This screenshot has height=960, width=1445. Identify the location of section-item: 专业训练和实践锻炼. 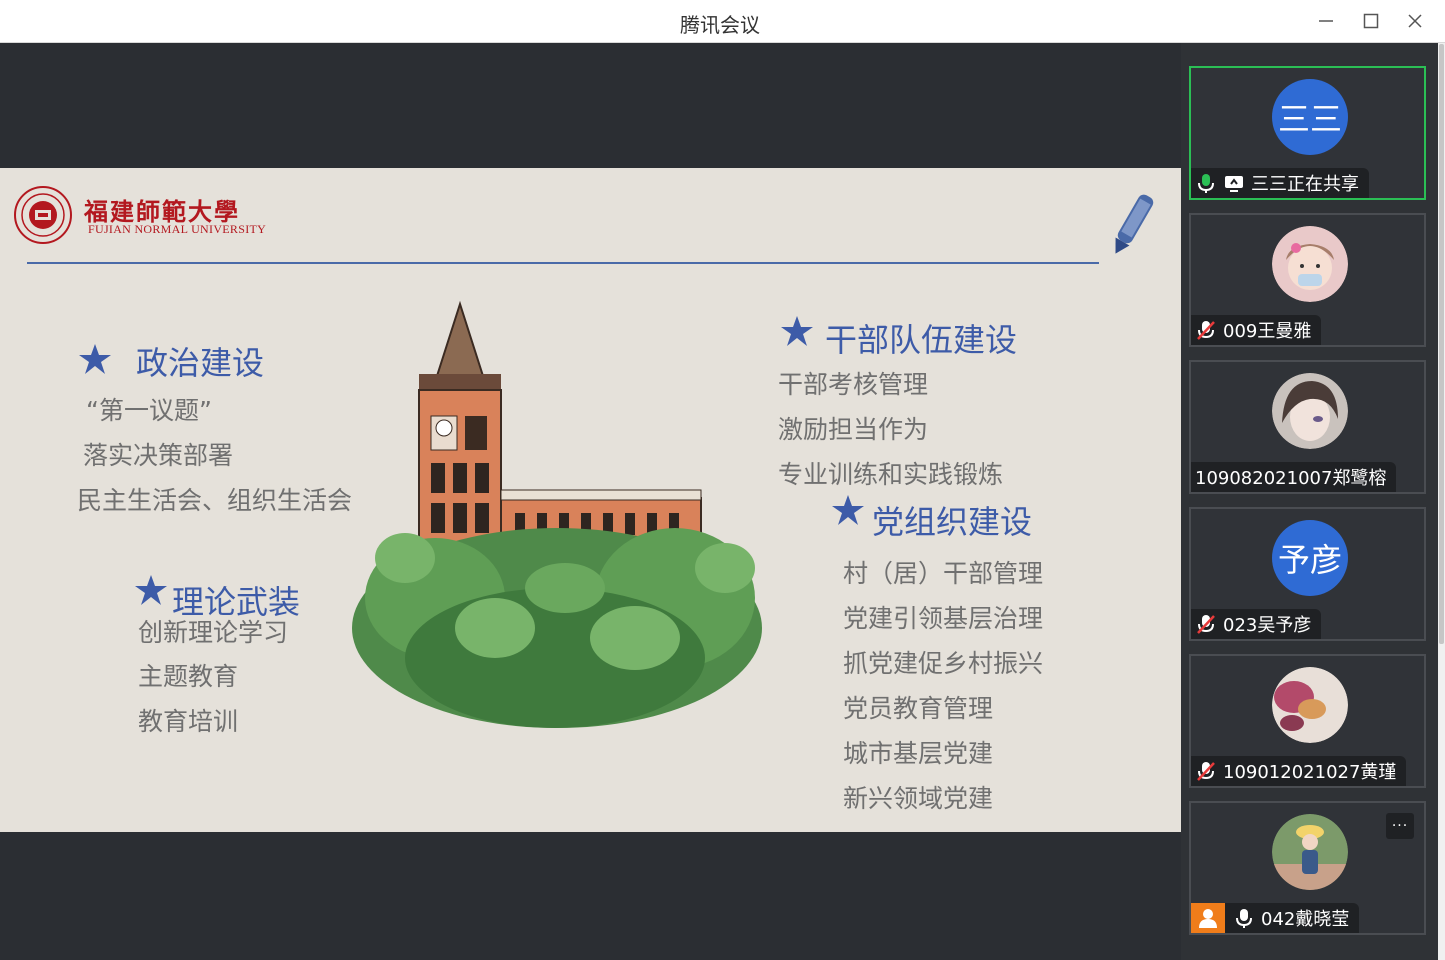
(891, 474).